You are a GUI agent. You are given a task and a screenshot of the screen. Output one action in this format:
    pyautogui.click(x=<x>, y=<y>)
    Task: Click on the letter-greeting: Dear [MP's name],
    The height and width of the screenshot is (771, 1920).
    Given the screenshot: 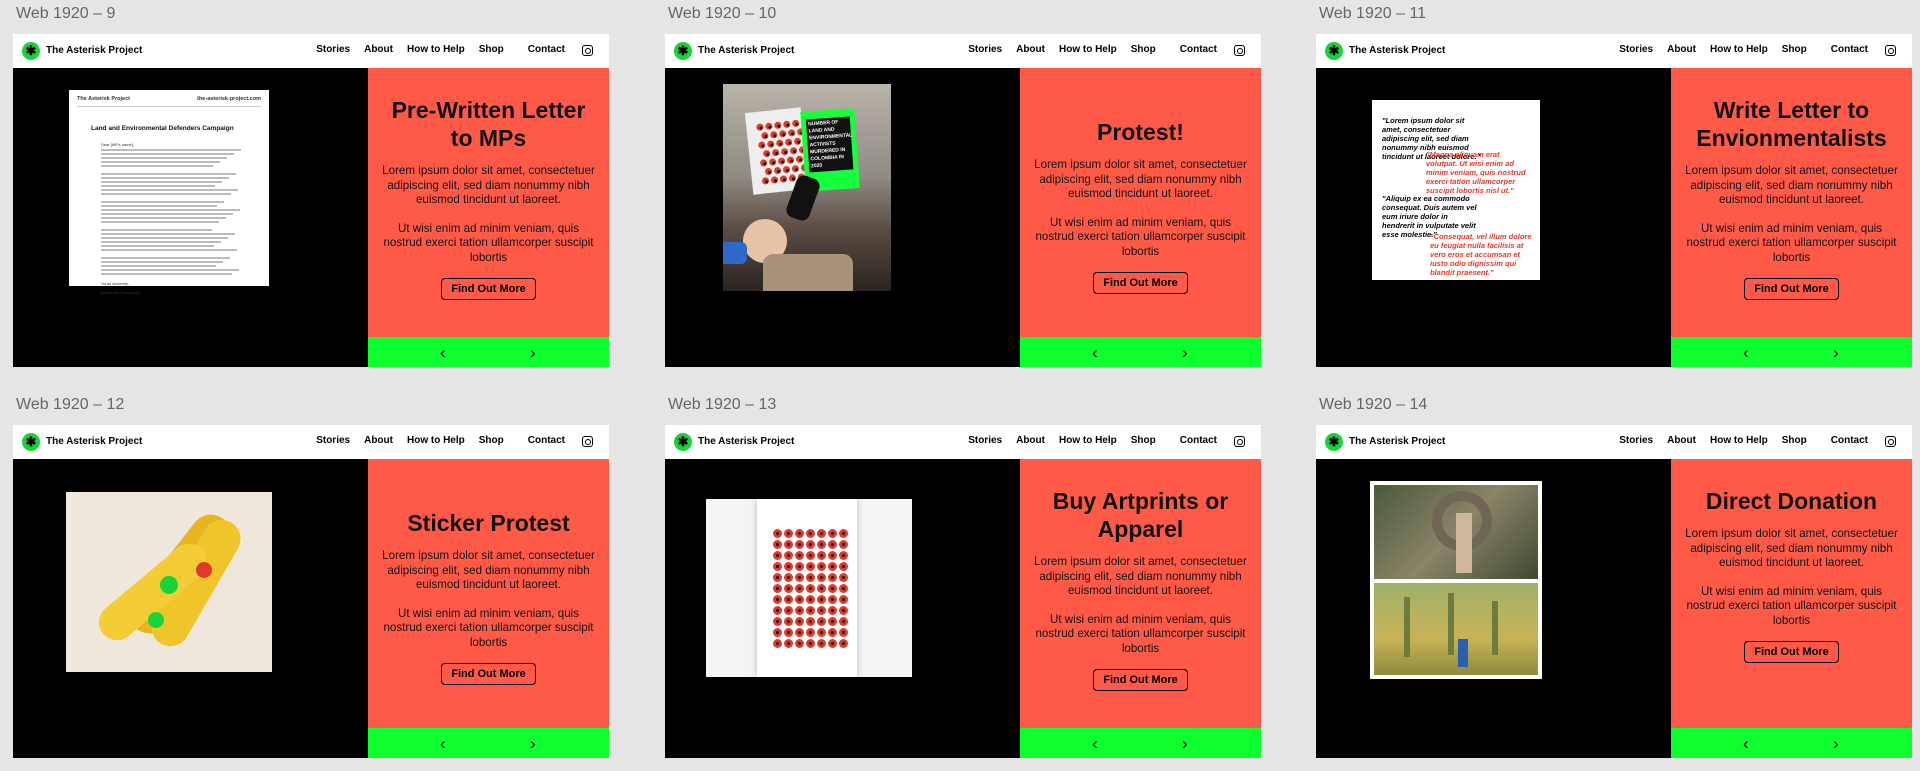 What is the action you would take?
    pyautogui.click(x=117, y=144)
    